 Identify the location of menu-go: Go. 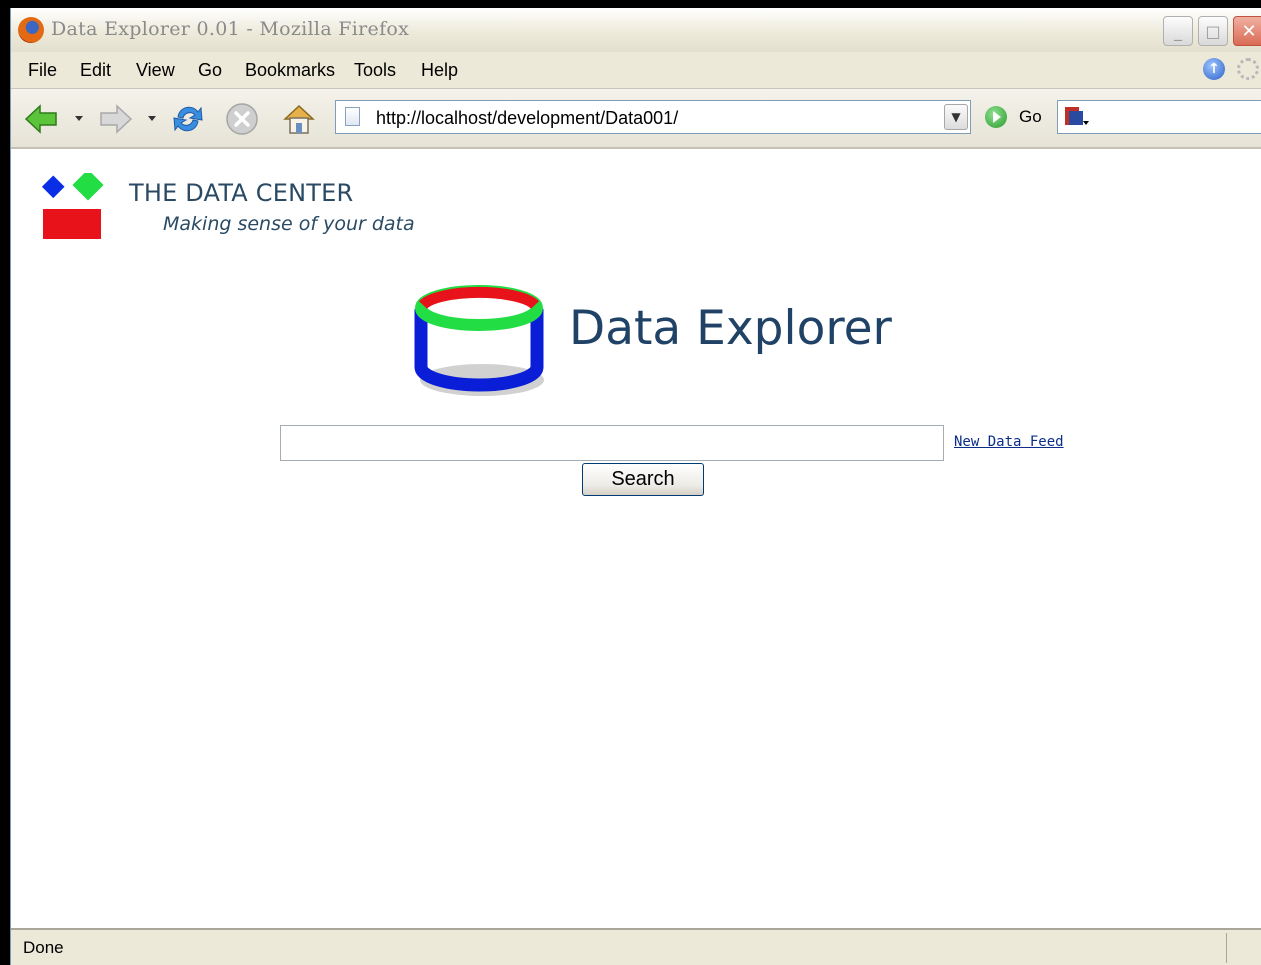
(210, 70).